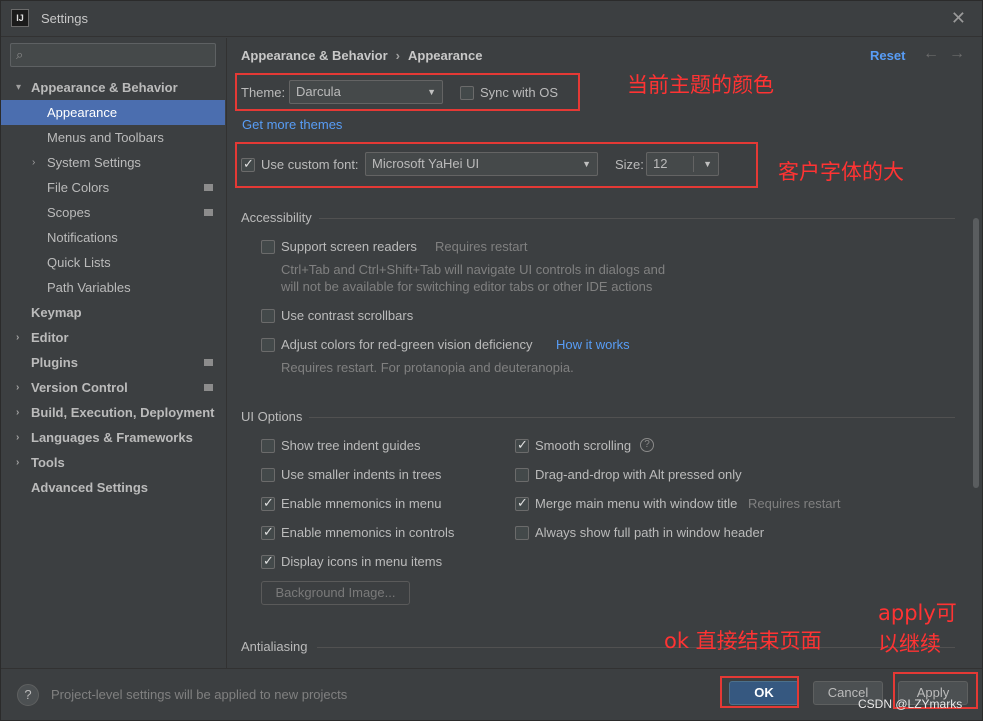 Image resolution: width=983 pixels, height=721 pixels. What do you see at coordinates (20, 18) in the screenshot?
I see `intellij-app-icon: IJ` at bounding box center [20, 18].